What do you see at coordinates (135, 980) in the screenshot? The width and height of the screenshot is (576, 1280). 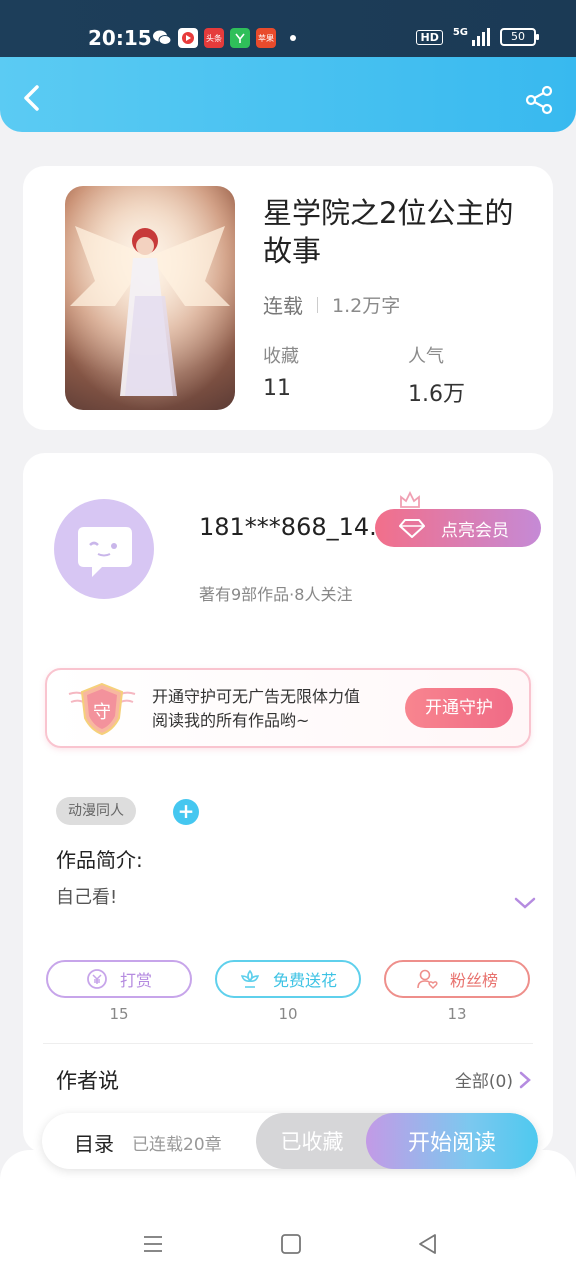 I see `tip-label: 打赏` at bounding box center [135, 980].